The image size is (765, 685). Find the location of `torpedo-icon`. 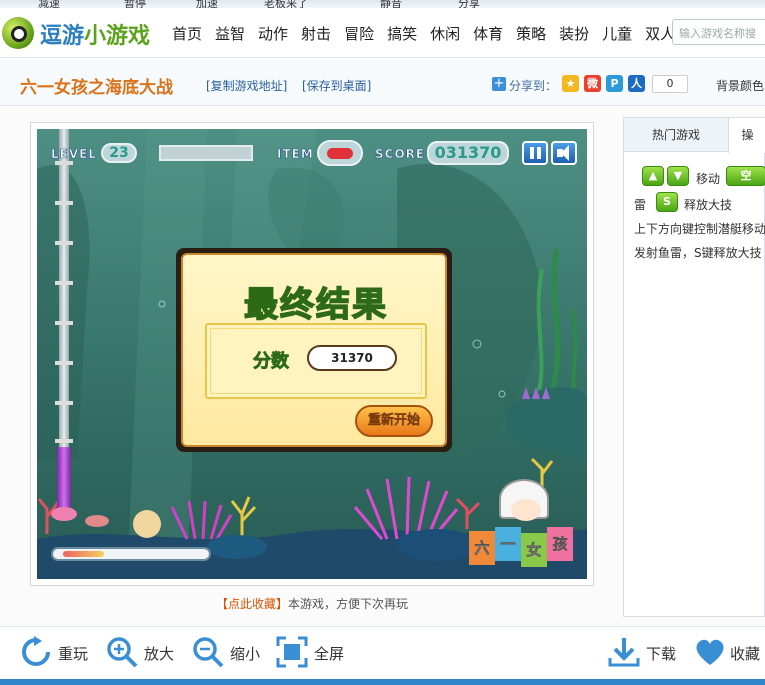

torpedo-icon is located at coordinates (340, 153).